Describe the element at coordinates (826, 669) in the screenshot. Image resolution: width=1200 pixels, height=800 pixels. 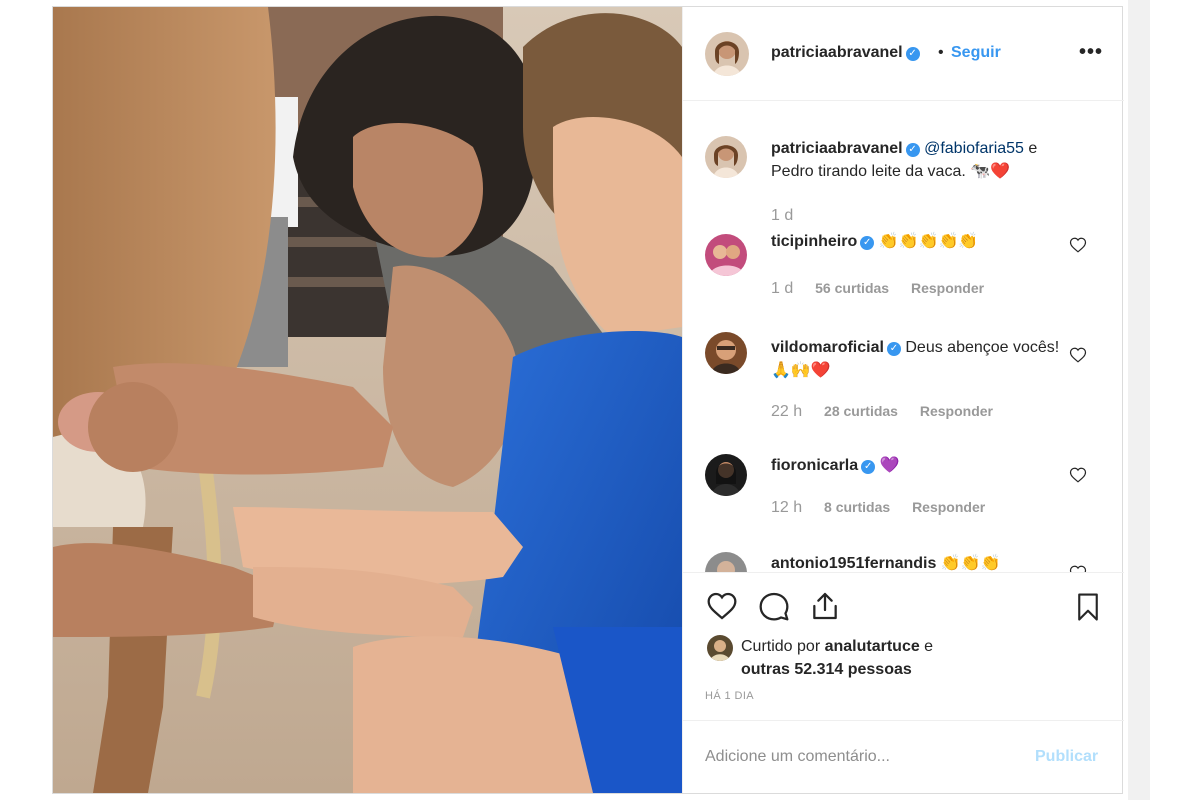
I see `likes-others-count: outras 52.314 pessoas` at that location.